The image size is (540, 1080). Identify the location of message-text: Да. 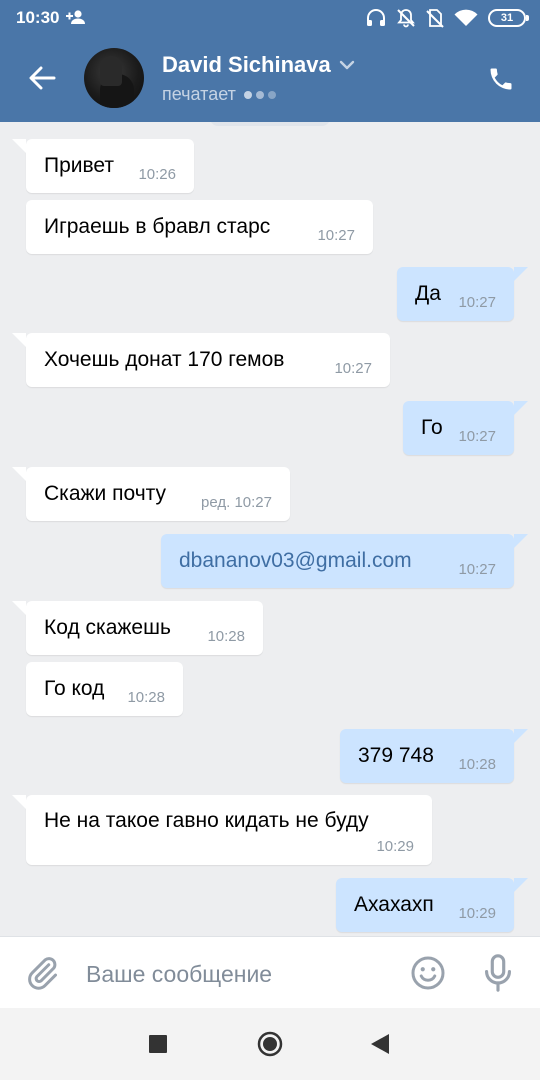
(428, 293).